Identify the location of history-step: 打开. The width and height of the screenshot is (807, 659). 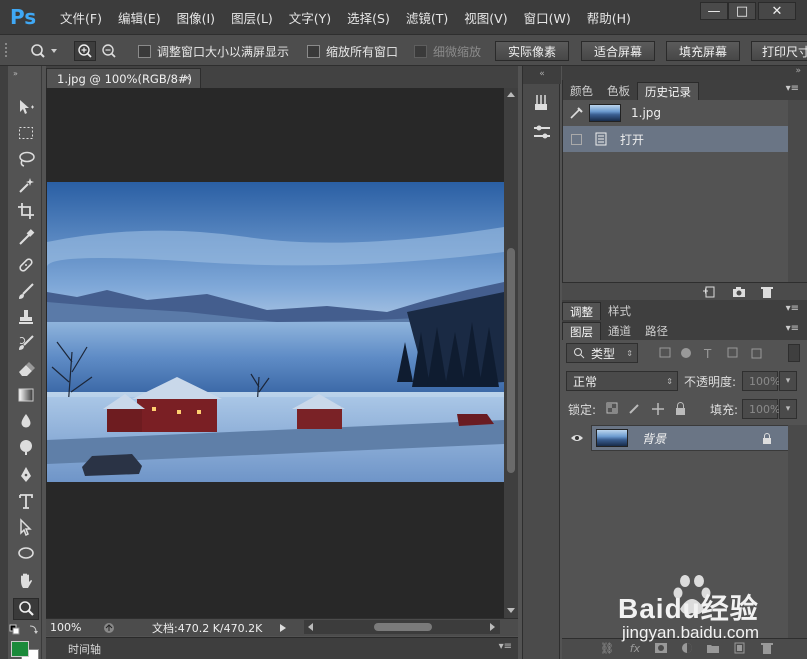
(676, 139).